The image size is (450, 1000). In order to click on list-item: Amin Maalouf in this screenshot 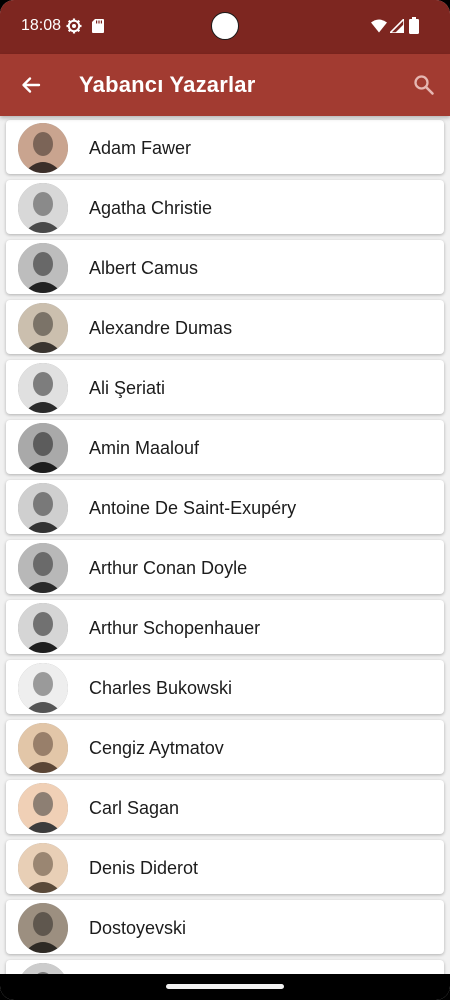, I will do `click(225, 447)`.